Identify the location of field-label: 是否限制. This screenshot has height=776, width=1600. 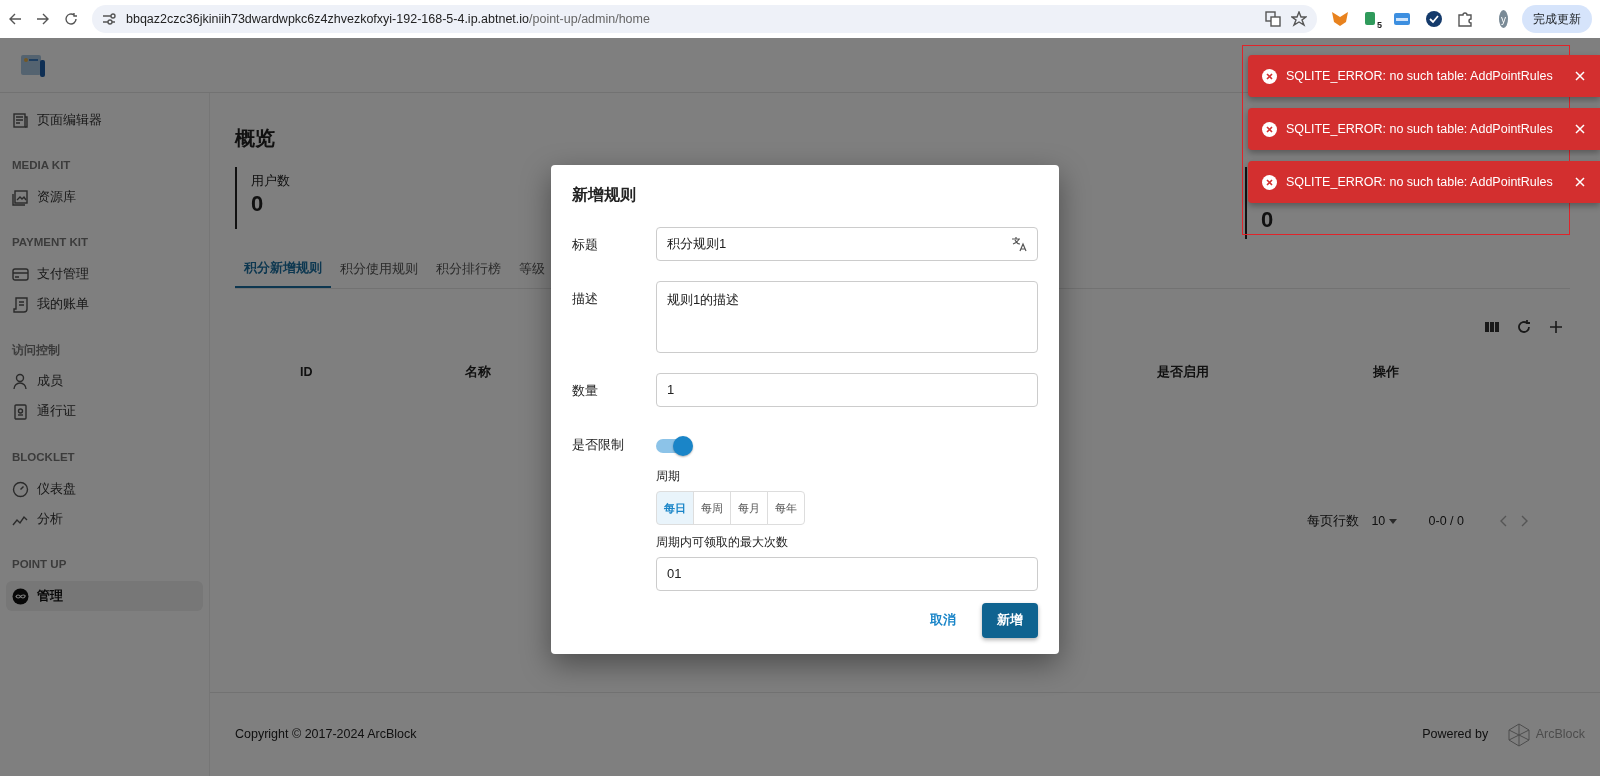
(598, 445).